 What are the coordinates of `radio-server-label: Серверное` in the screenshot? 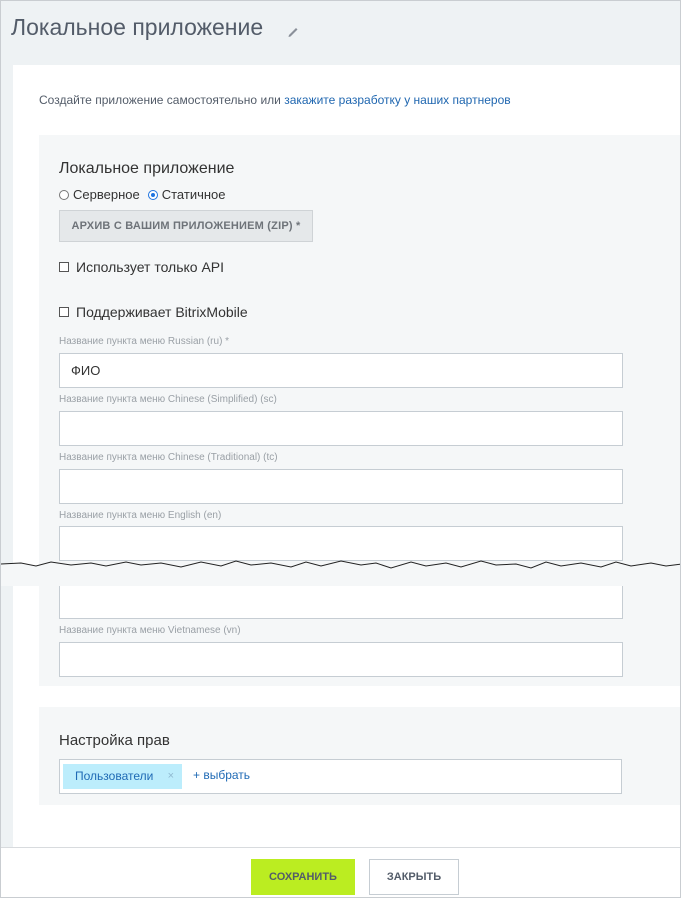 It's located at (106, 194).